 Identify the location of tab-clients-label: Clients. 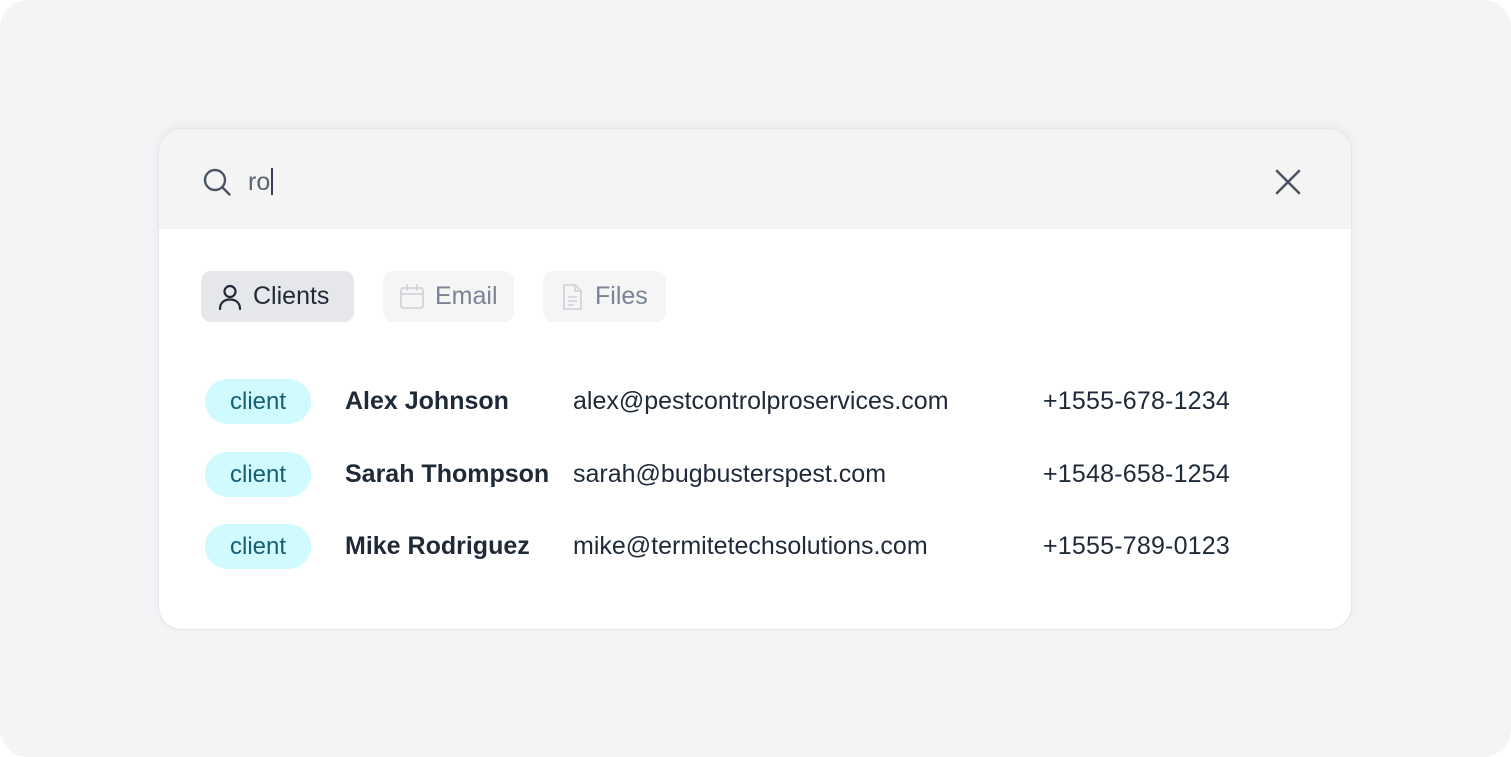
(291, 296).